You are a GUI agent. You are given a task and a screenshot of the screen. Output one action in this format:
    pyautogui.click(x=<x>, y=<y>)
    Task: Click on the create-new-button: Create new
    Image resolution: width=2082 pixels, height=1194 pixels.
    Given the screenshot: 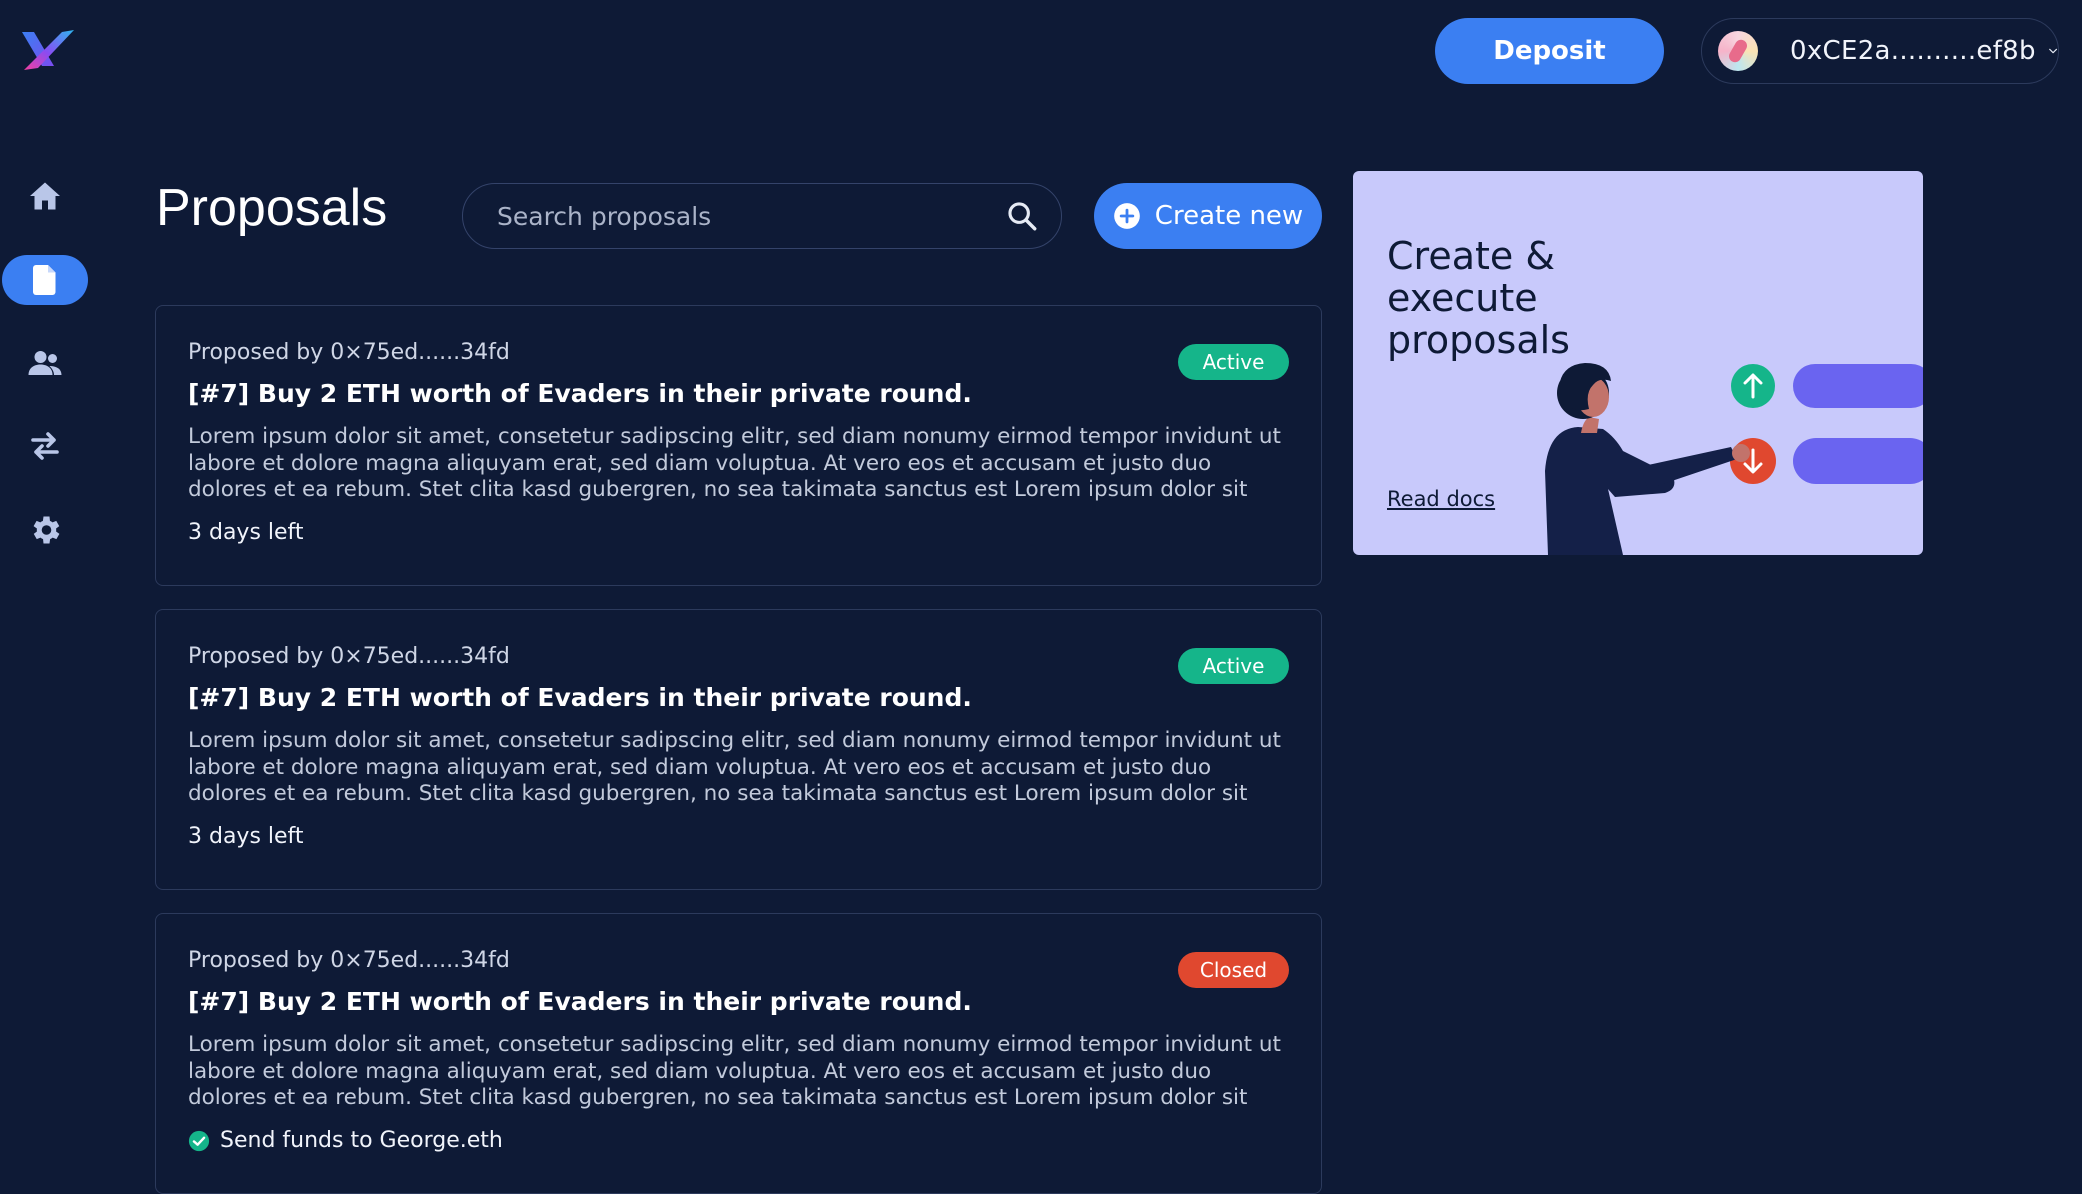 What is the action you would take?
    pyautogui.click(x=1208, y=216)
    